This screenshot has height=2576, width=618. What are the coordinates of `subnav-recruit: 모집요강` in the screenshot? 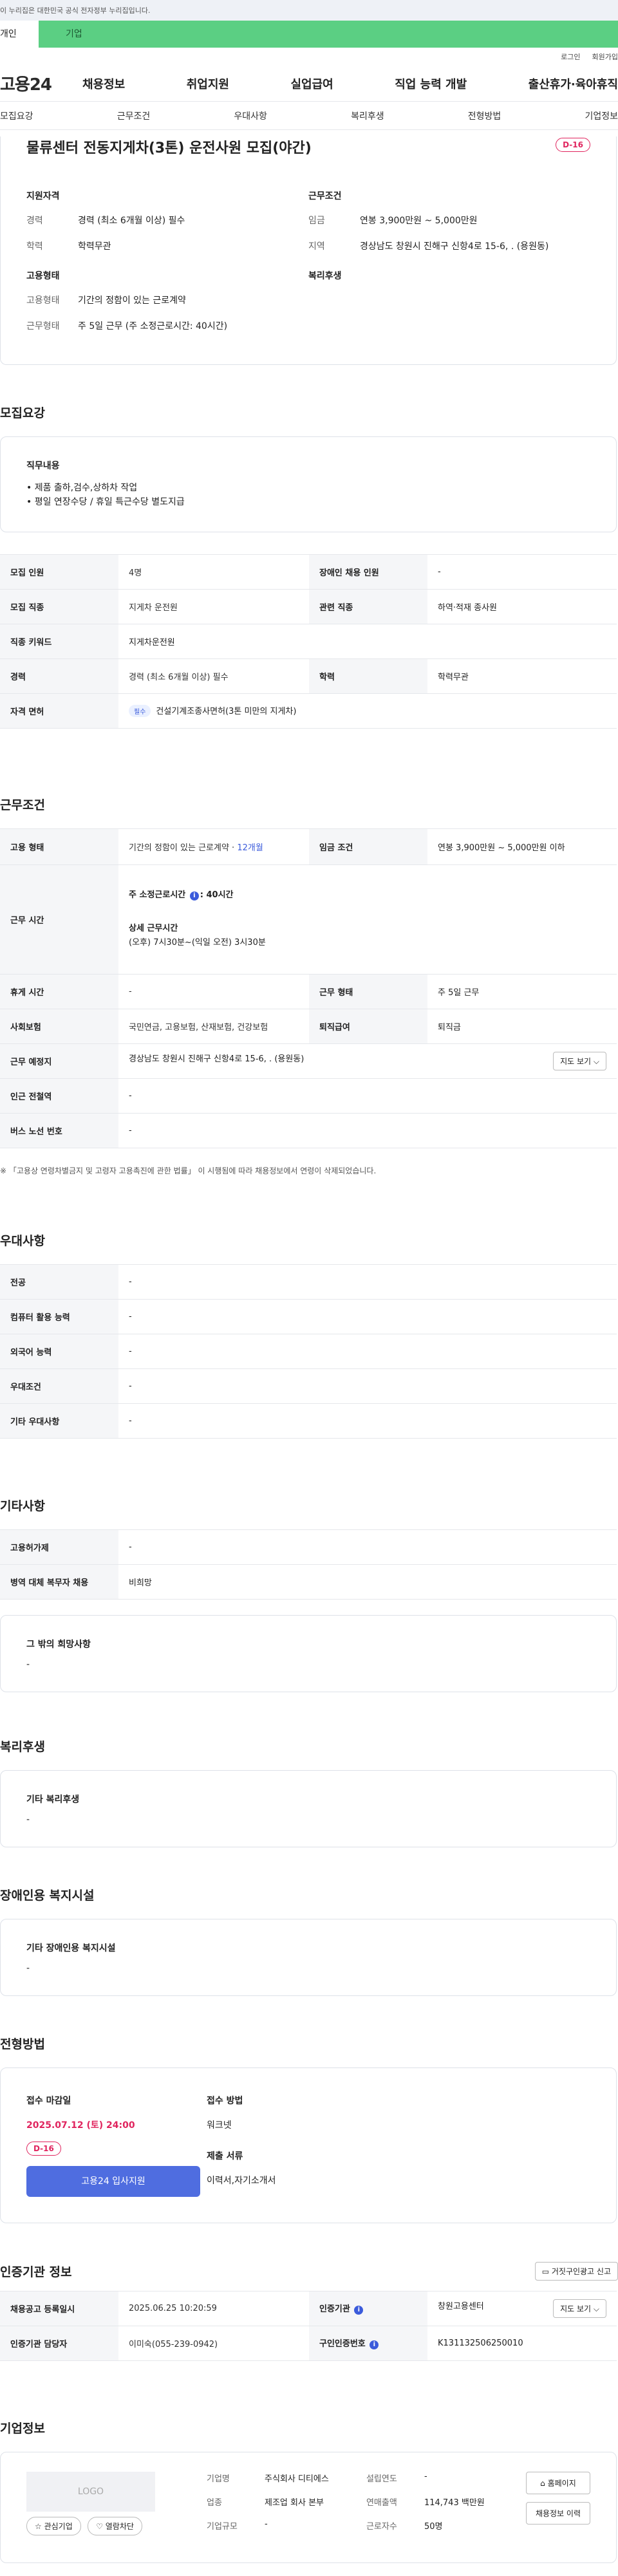 It's located at (16, 115).